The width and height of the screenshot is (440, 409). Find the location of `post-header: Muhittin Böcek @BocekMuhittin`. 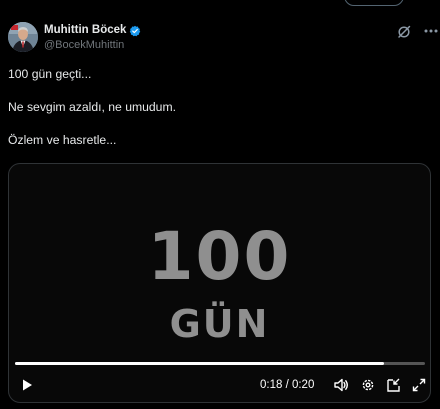

post-header: Muhittin Böcek @BocekMuhittin is located at coordinates (223, 39).